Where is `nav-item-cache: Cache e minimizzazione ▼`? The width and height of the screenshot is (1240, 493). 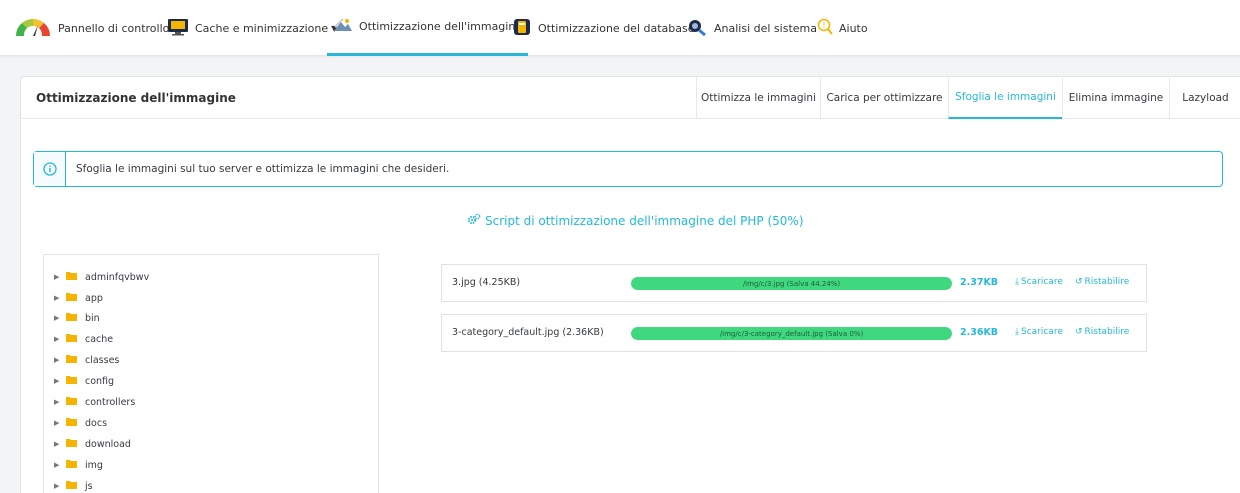
nav-item-cache: Cache e minimizzazione ▼ is located at coordinates (252, 28).